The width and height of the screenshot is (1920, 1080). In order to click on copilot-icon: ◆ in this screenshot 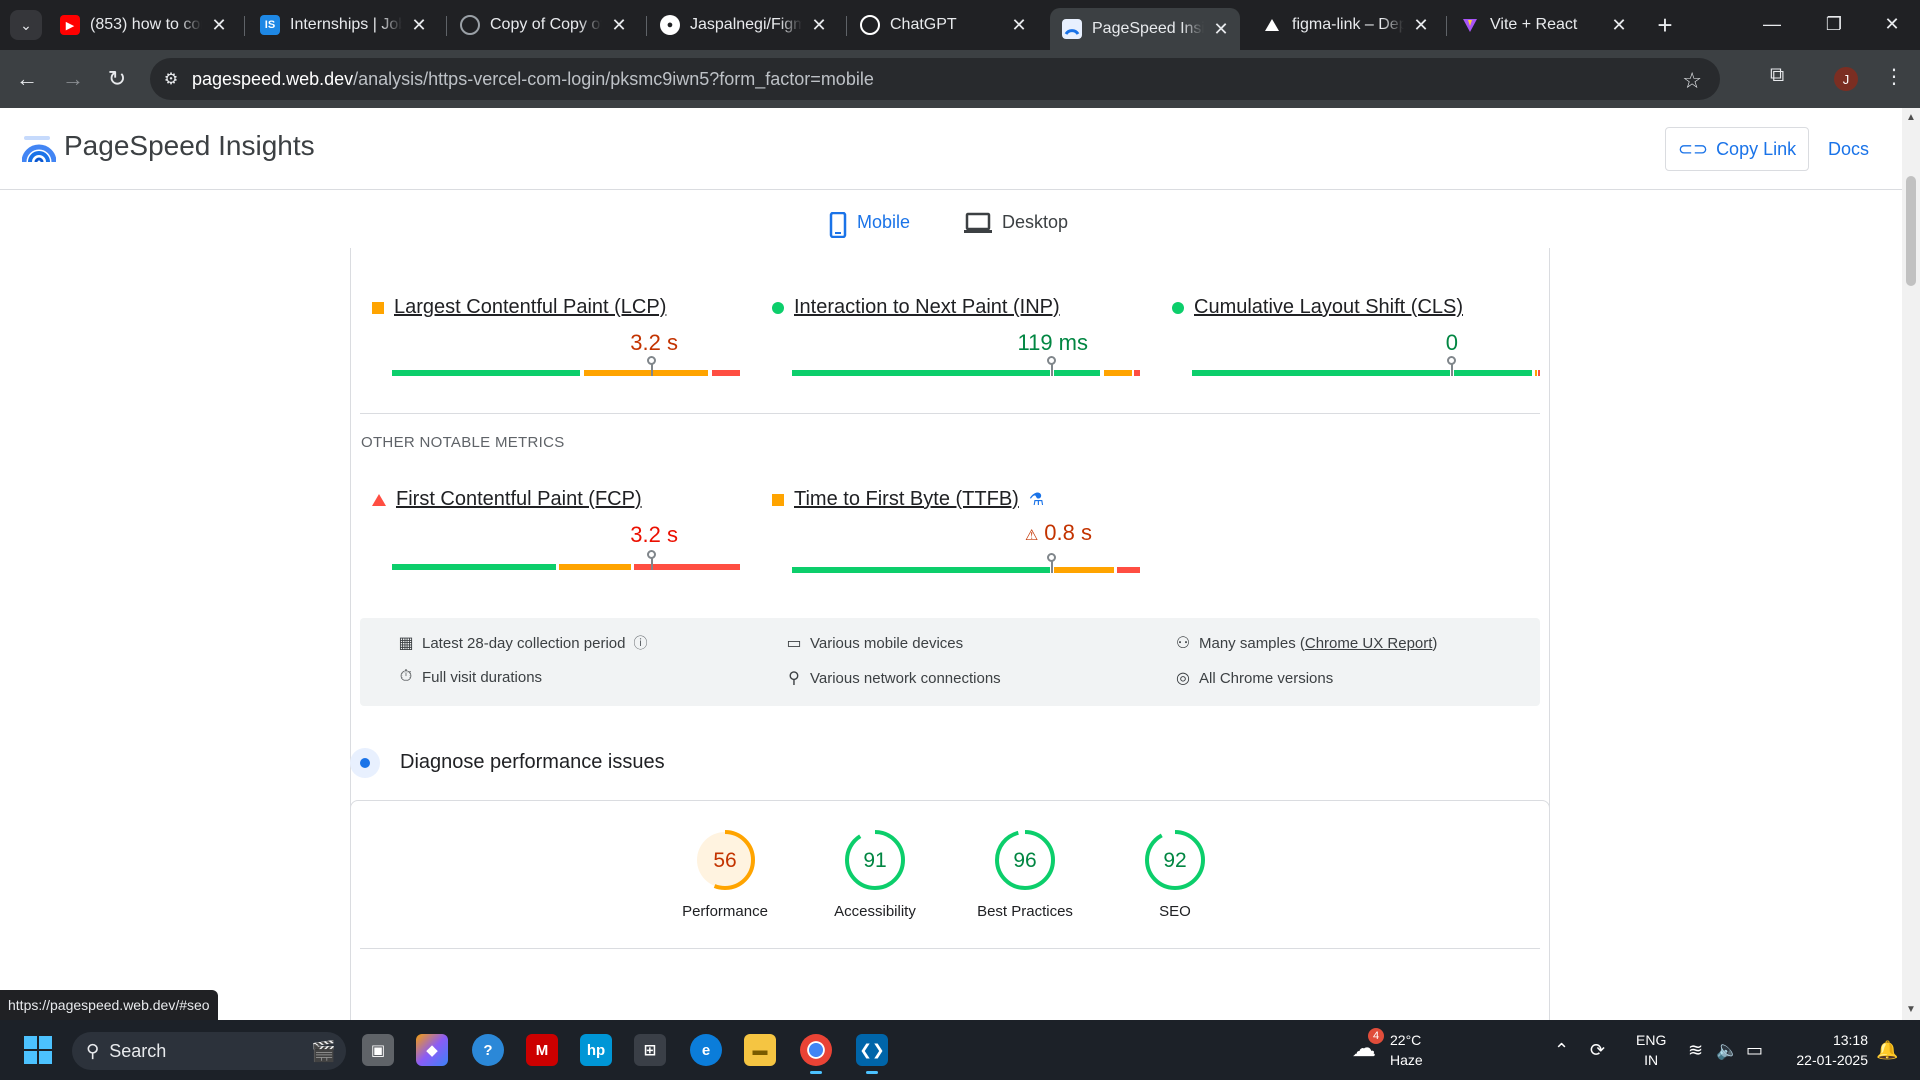, I will do `click(432, 1050)`.